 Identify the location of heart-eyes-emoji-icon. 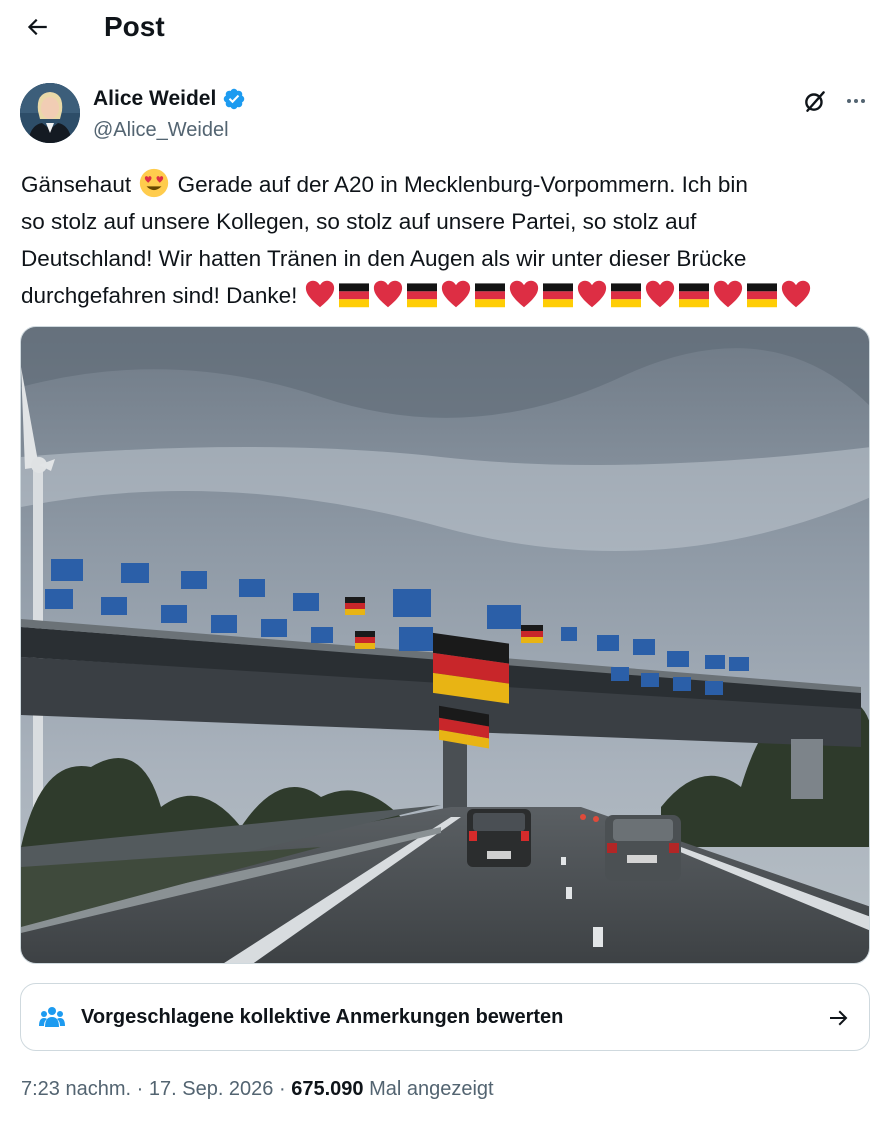
(154, 183).